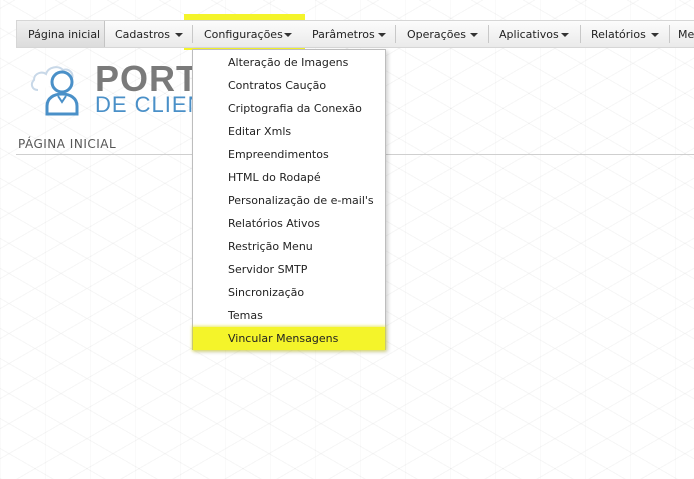 This screenshot has height=479, width=694. I want to click on dropdown-item-criptografia-conexao: Criptografia da Conexão, so click(289, 108).